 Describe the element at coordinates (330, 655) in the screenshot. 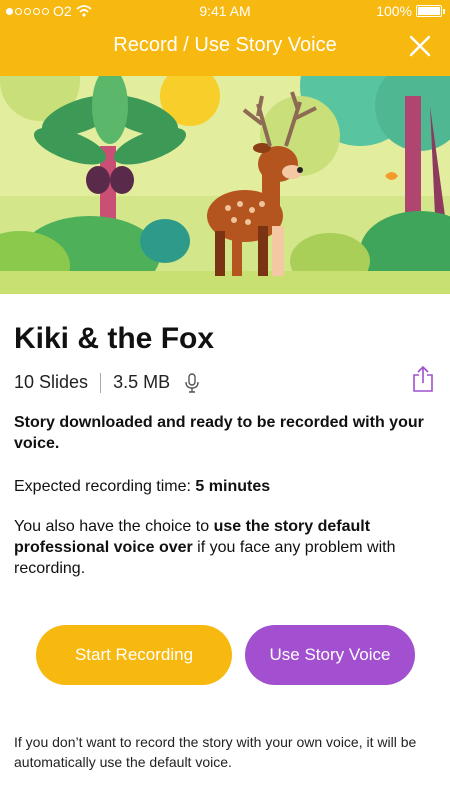

I see `use-story-voice-button: Use Story Voice` at that location.